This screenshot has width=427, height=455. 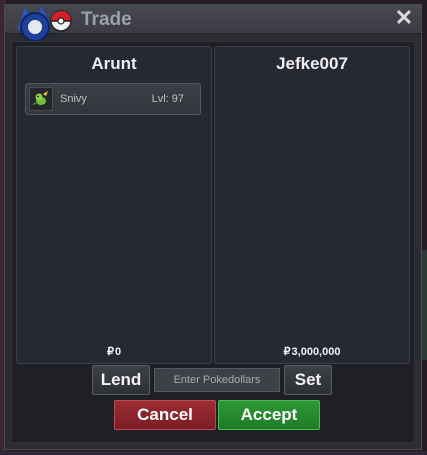 I want to click on lend-button: Lend, so click(x=121, y=380).